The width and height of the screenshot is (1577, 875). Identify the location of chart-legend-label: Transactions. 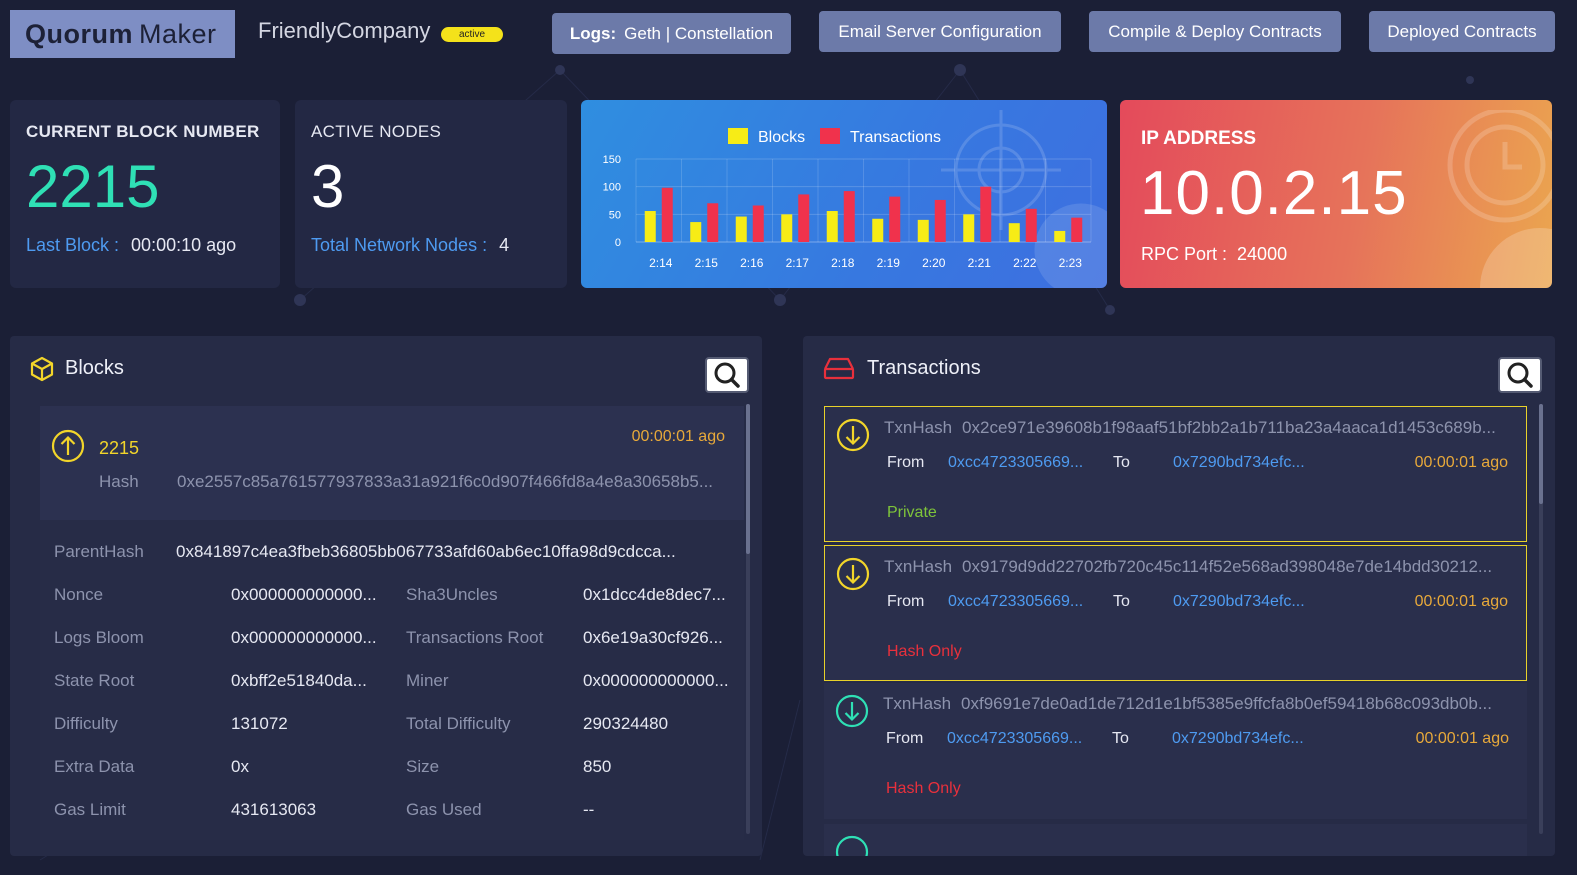
(895, 137).